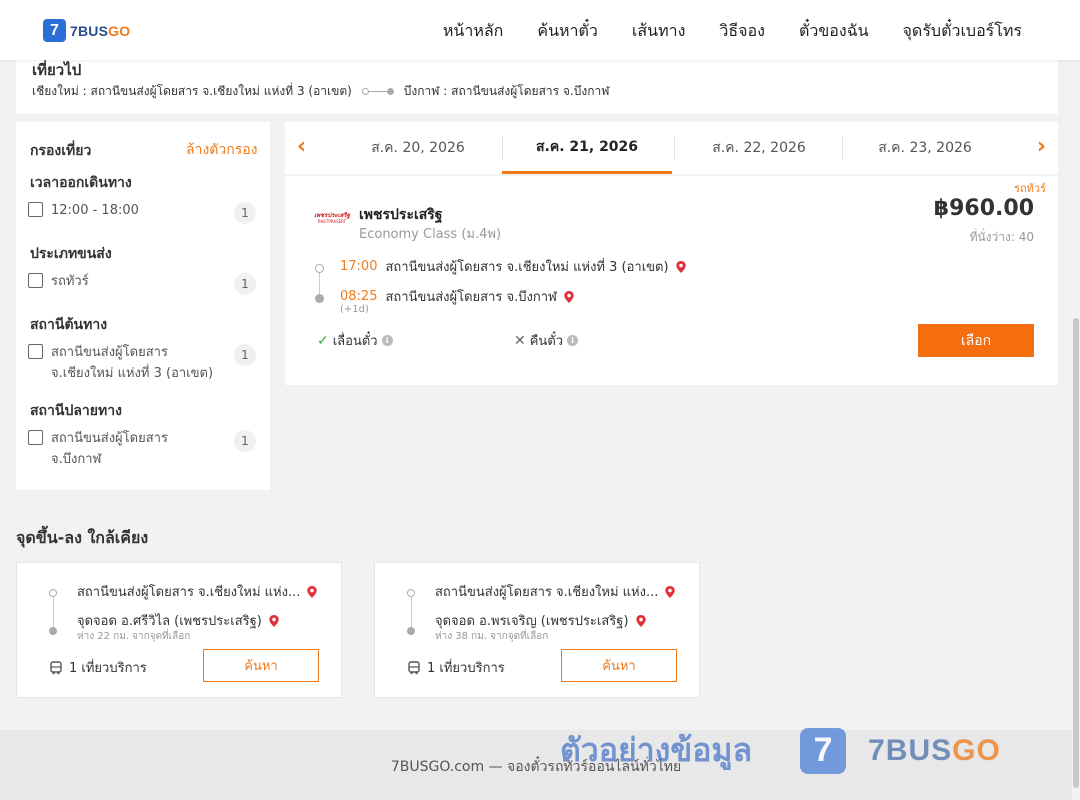 This screenshot has height=800, width=1080. I want to click on nav-how-to-book: วิธีจอง, so click(742, 31).